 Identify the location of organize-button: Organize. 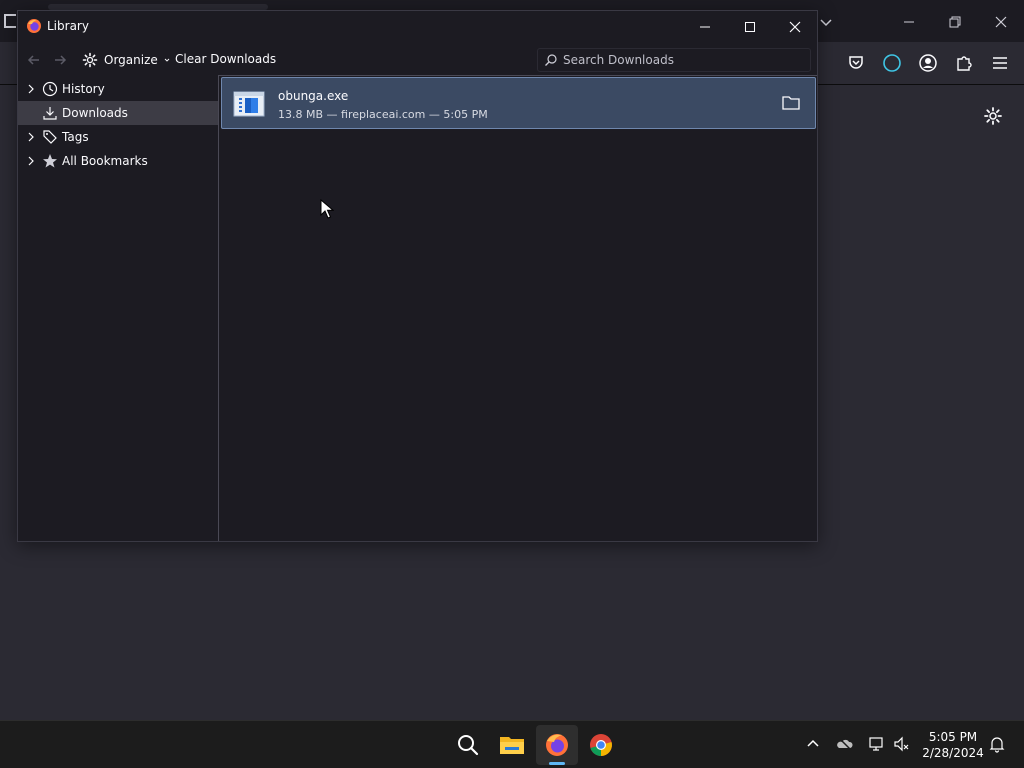
(126, 60).